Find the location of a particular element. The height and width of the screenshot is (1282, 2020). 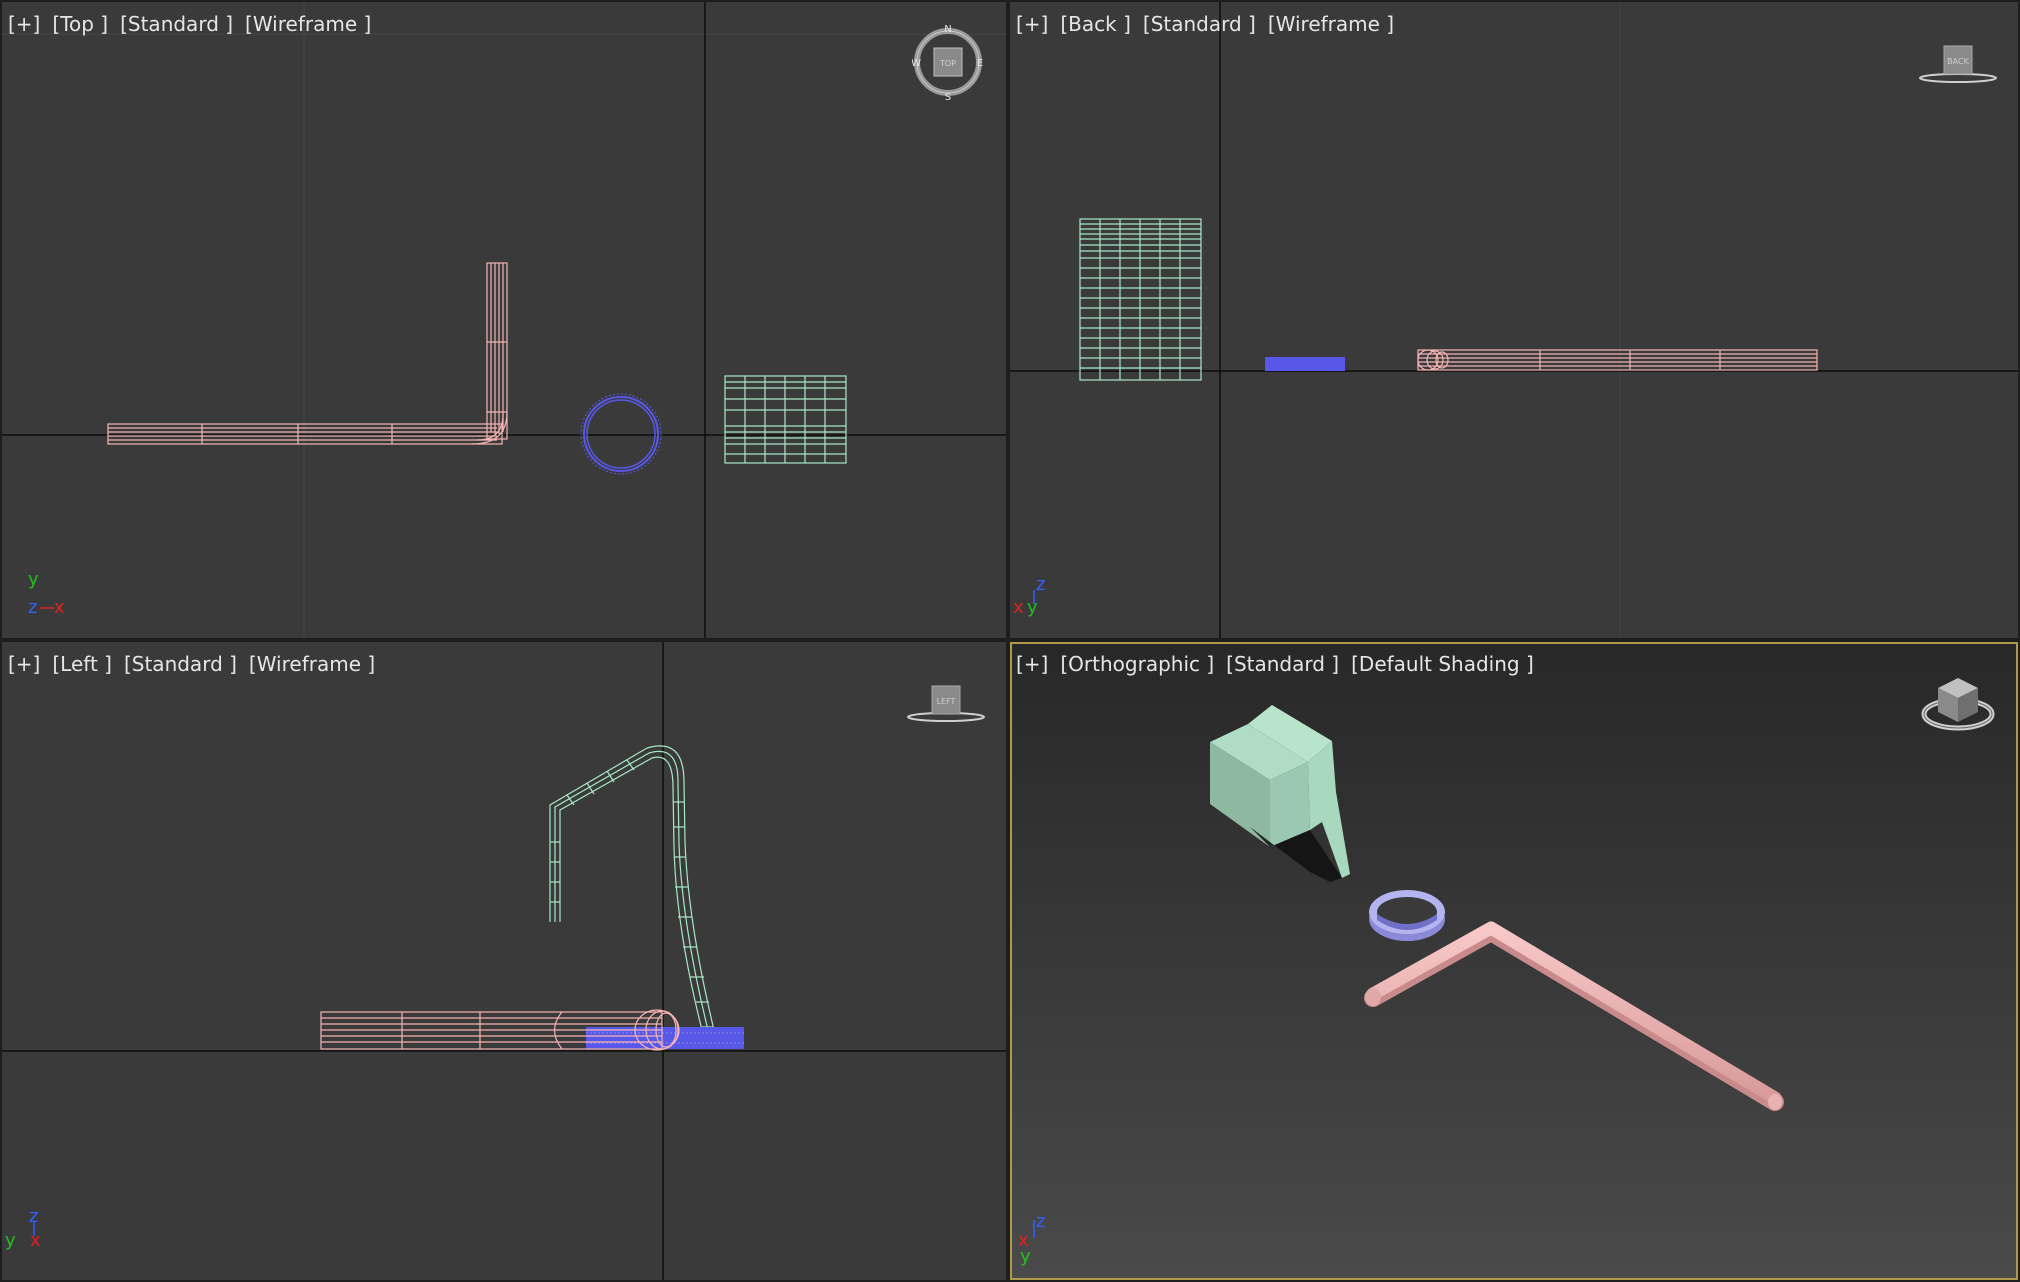

viewcube: LEFT is located at coordinates (946, 704).